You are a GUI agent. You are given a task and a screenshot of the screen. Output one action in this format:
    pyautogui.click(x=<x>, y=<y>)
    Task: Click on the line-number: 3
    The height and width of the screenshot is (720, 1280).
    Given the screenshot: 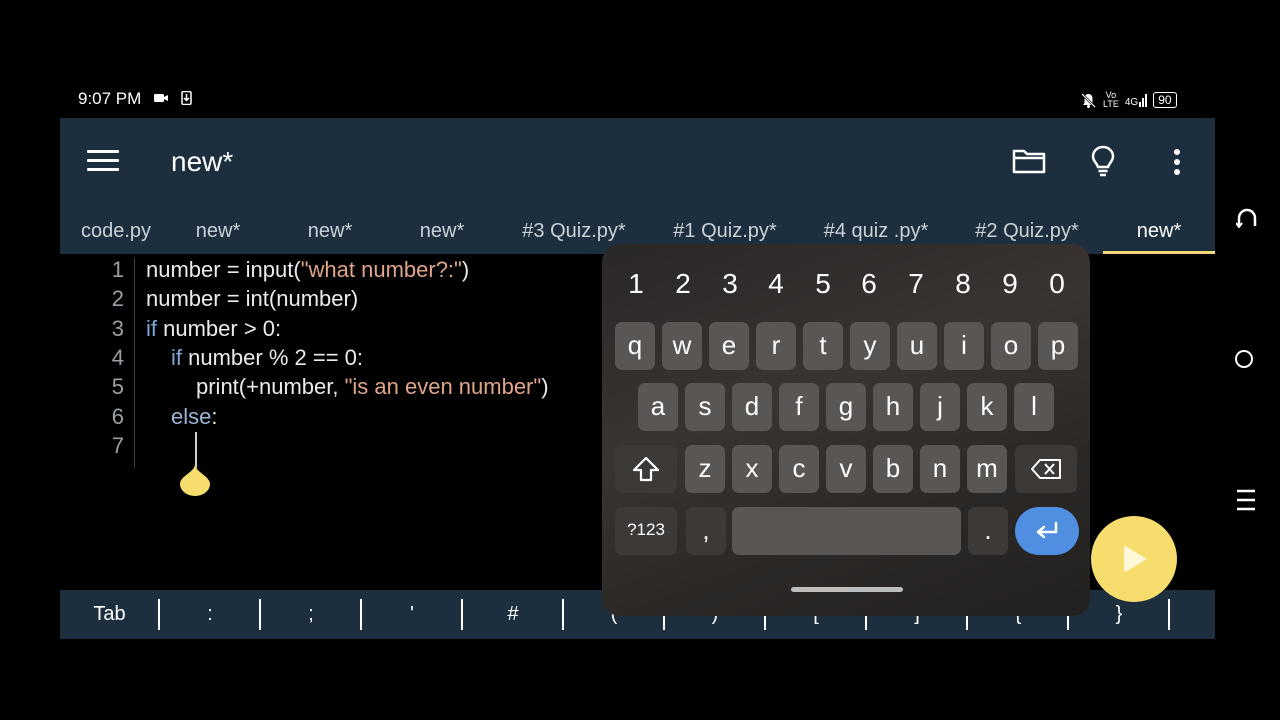 What is the action you would take?
    pyautogui.click(x=117, y=328)
    